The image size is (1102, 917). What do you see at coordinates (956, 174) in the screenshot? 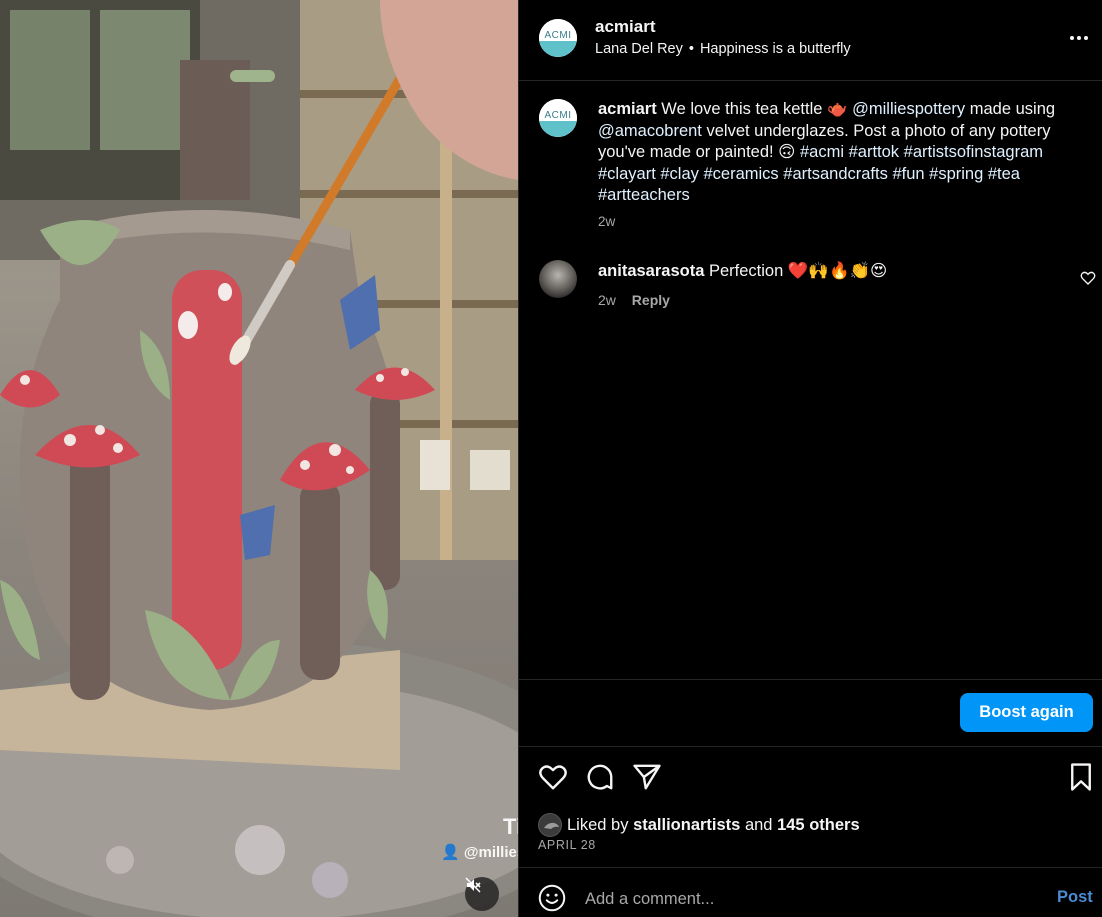
I see `hashtag: #spring` at bounding box center [956, 174].